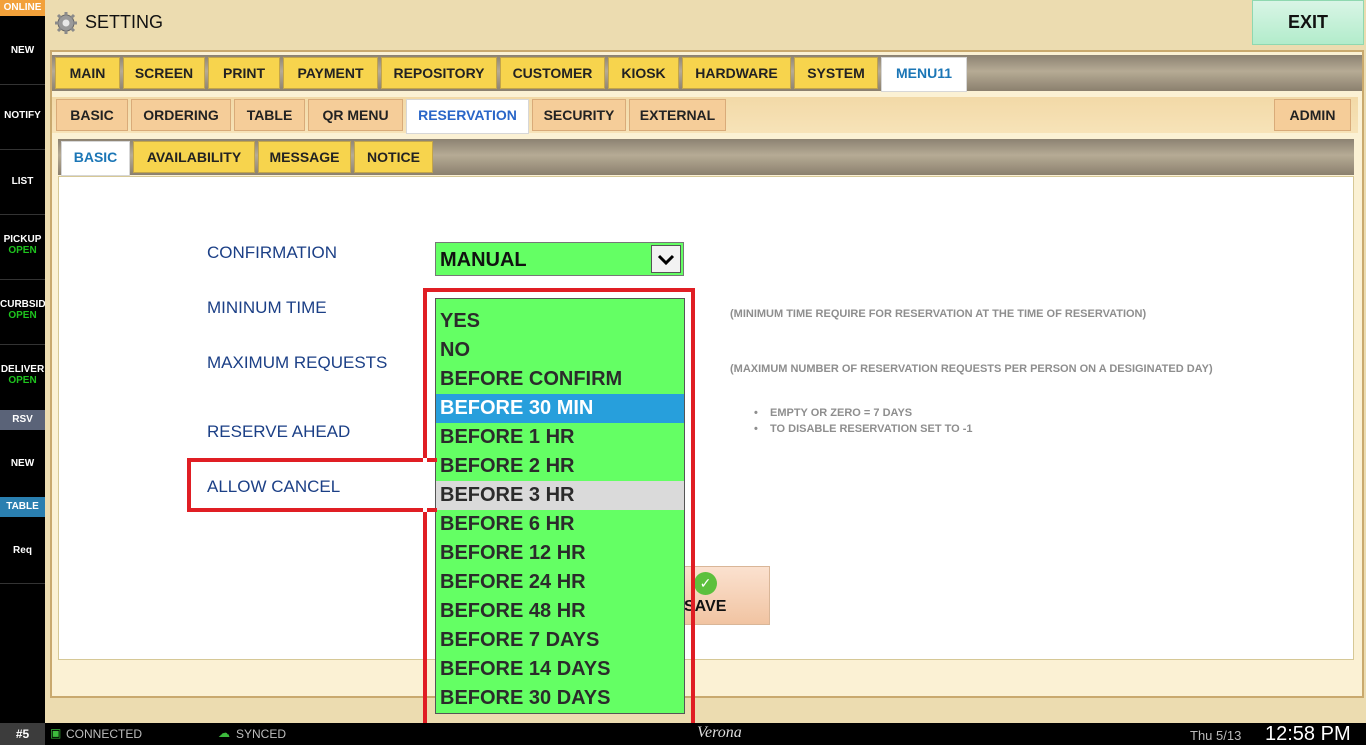  What do you see at coordinates (22, 304) in the screenshot?
I see `curbside-label: CURBSID` at bounding box center [22, 304].